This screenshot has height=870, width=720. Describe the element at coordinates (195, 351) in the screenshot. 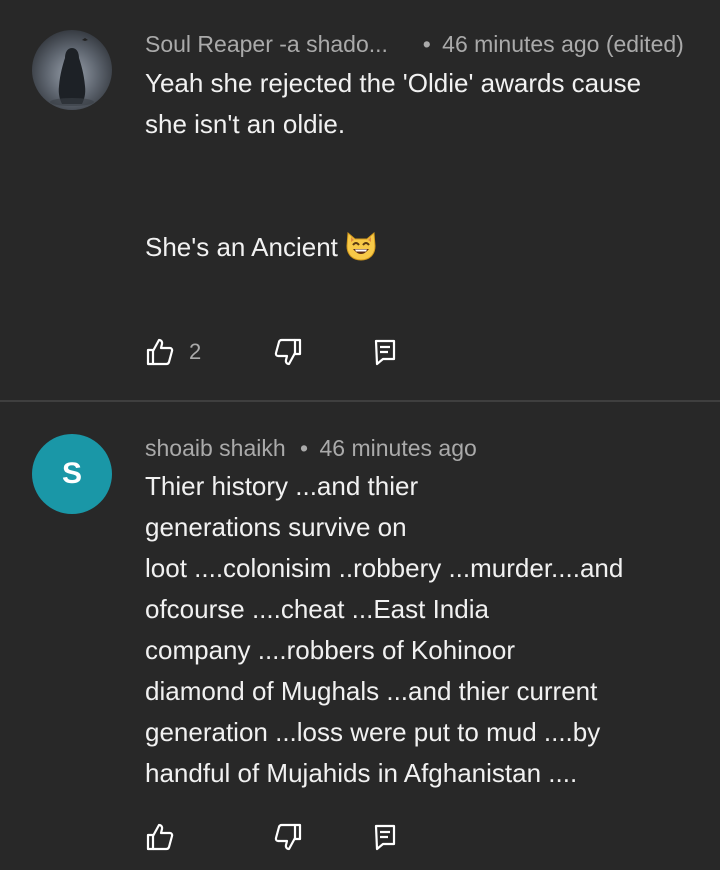

I see `like-count: 2` at that location.